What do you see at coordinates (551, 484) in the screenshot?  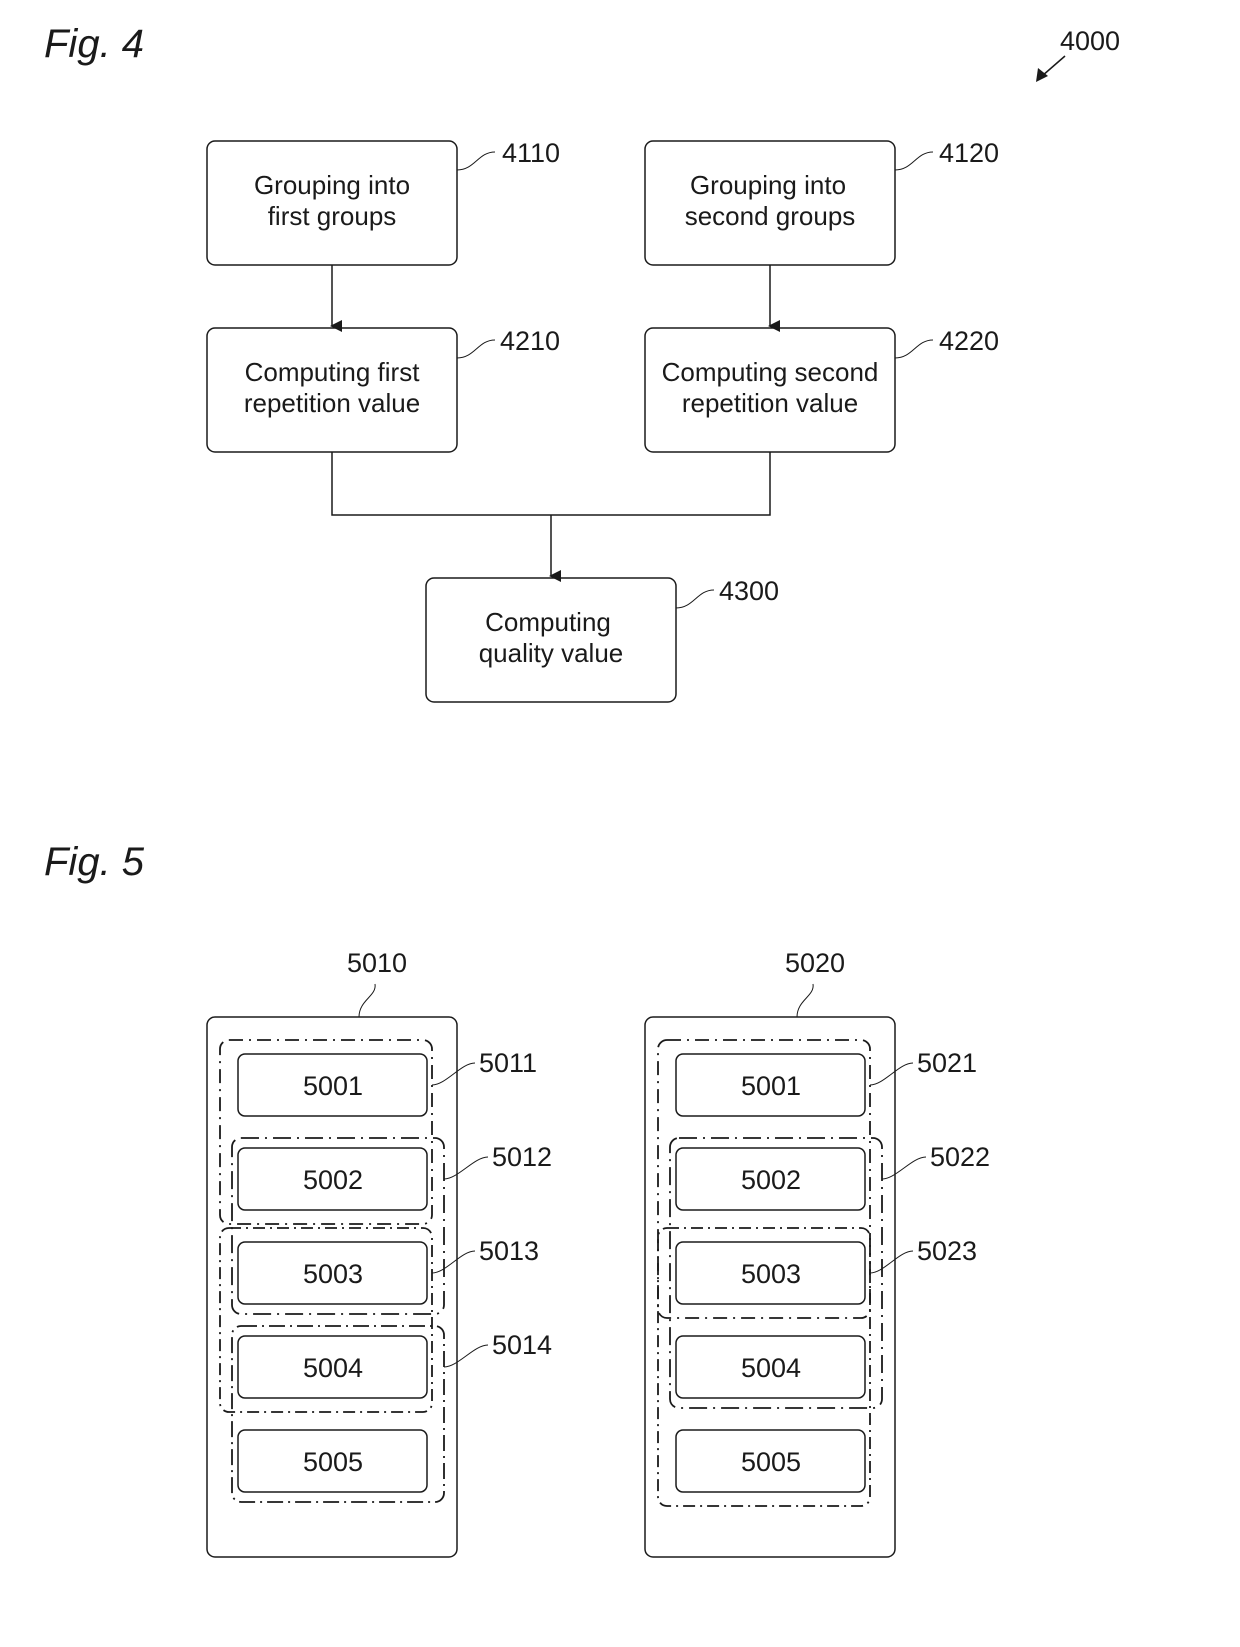 I see `merge-line` at bounding box center [551, 484].